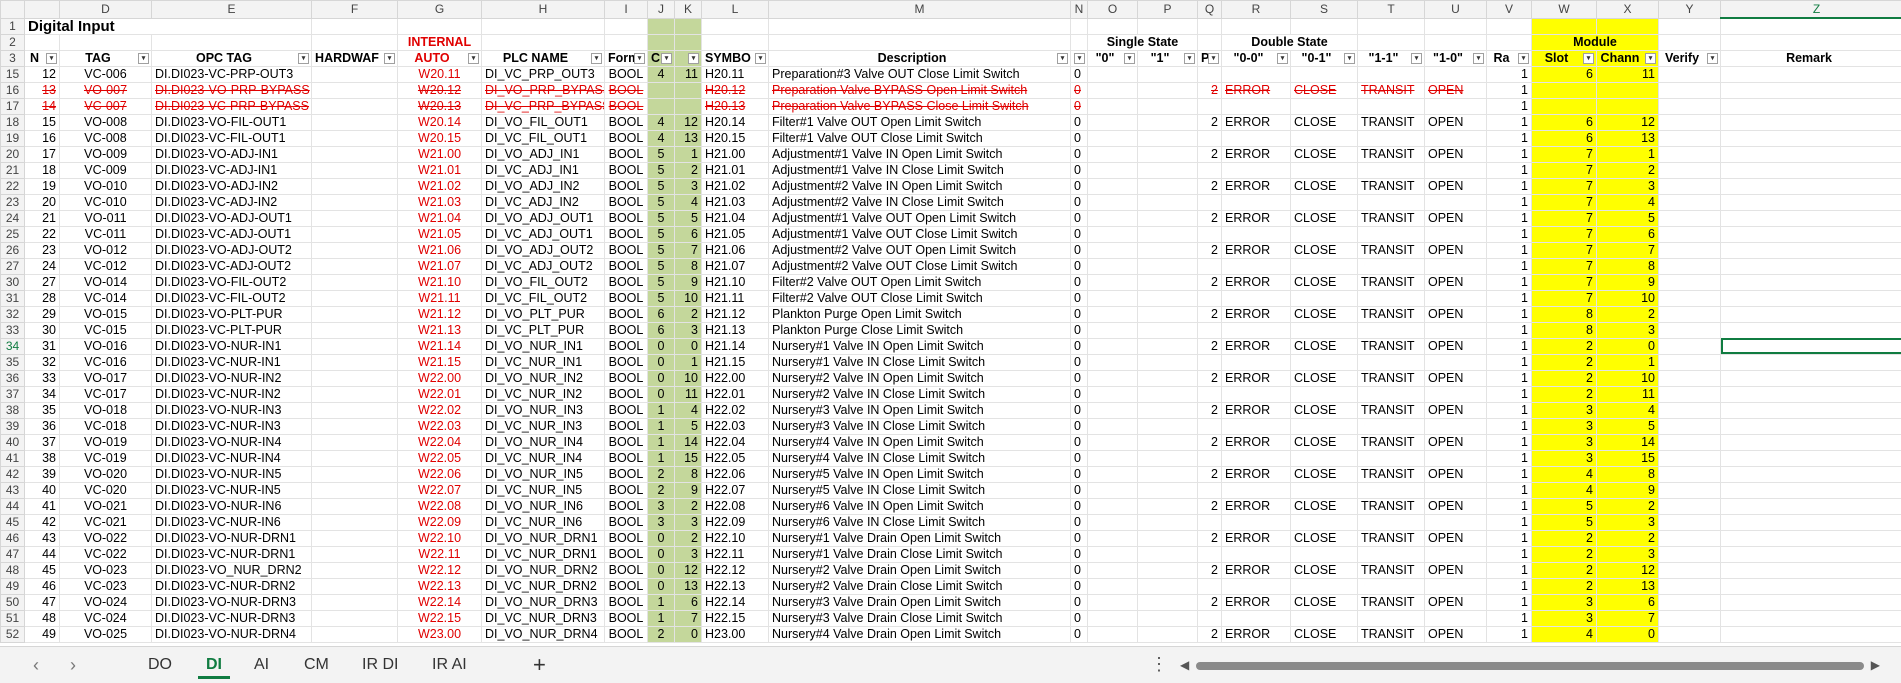  What do you see at coordinates (1564, 106) in the screenshot?
I see `cell-slot` at bounding box center [1564, 106].